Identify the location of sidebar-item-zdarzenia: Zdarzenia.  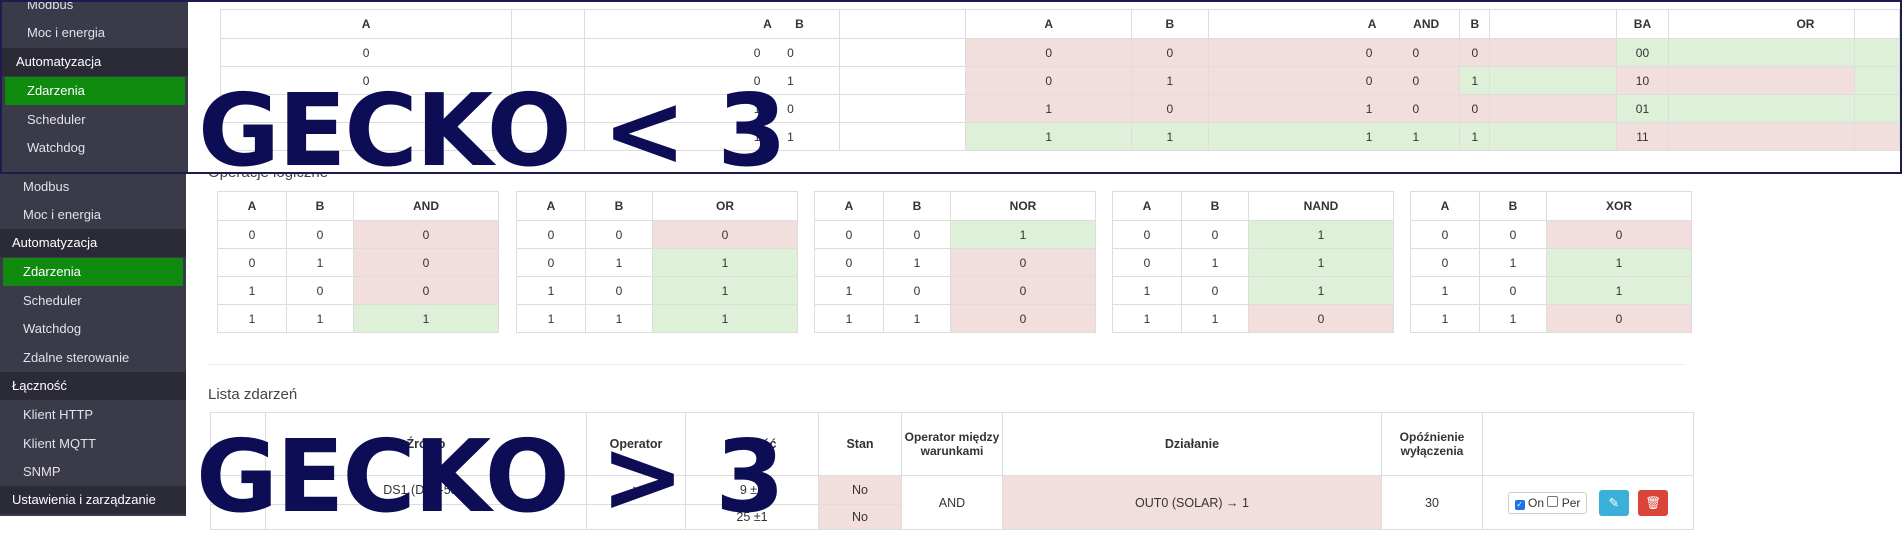
(93, 272).